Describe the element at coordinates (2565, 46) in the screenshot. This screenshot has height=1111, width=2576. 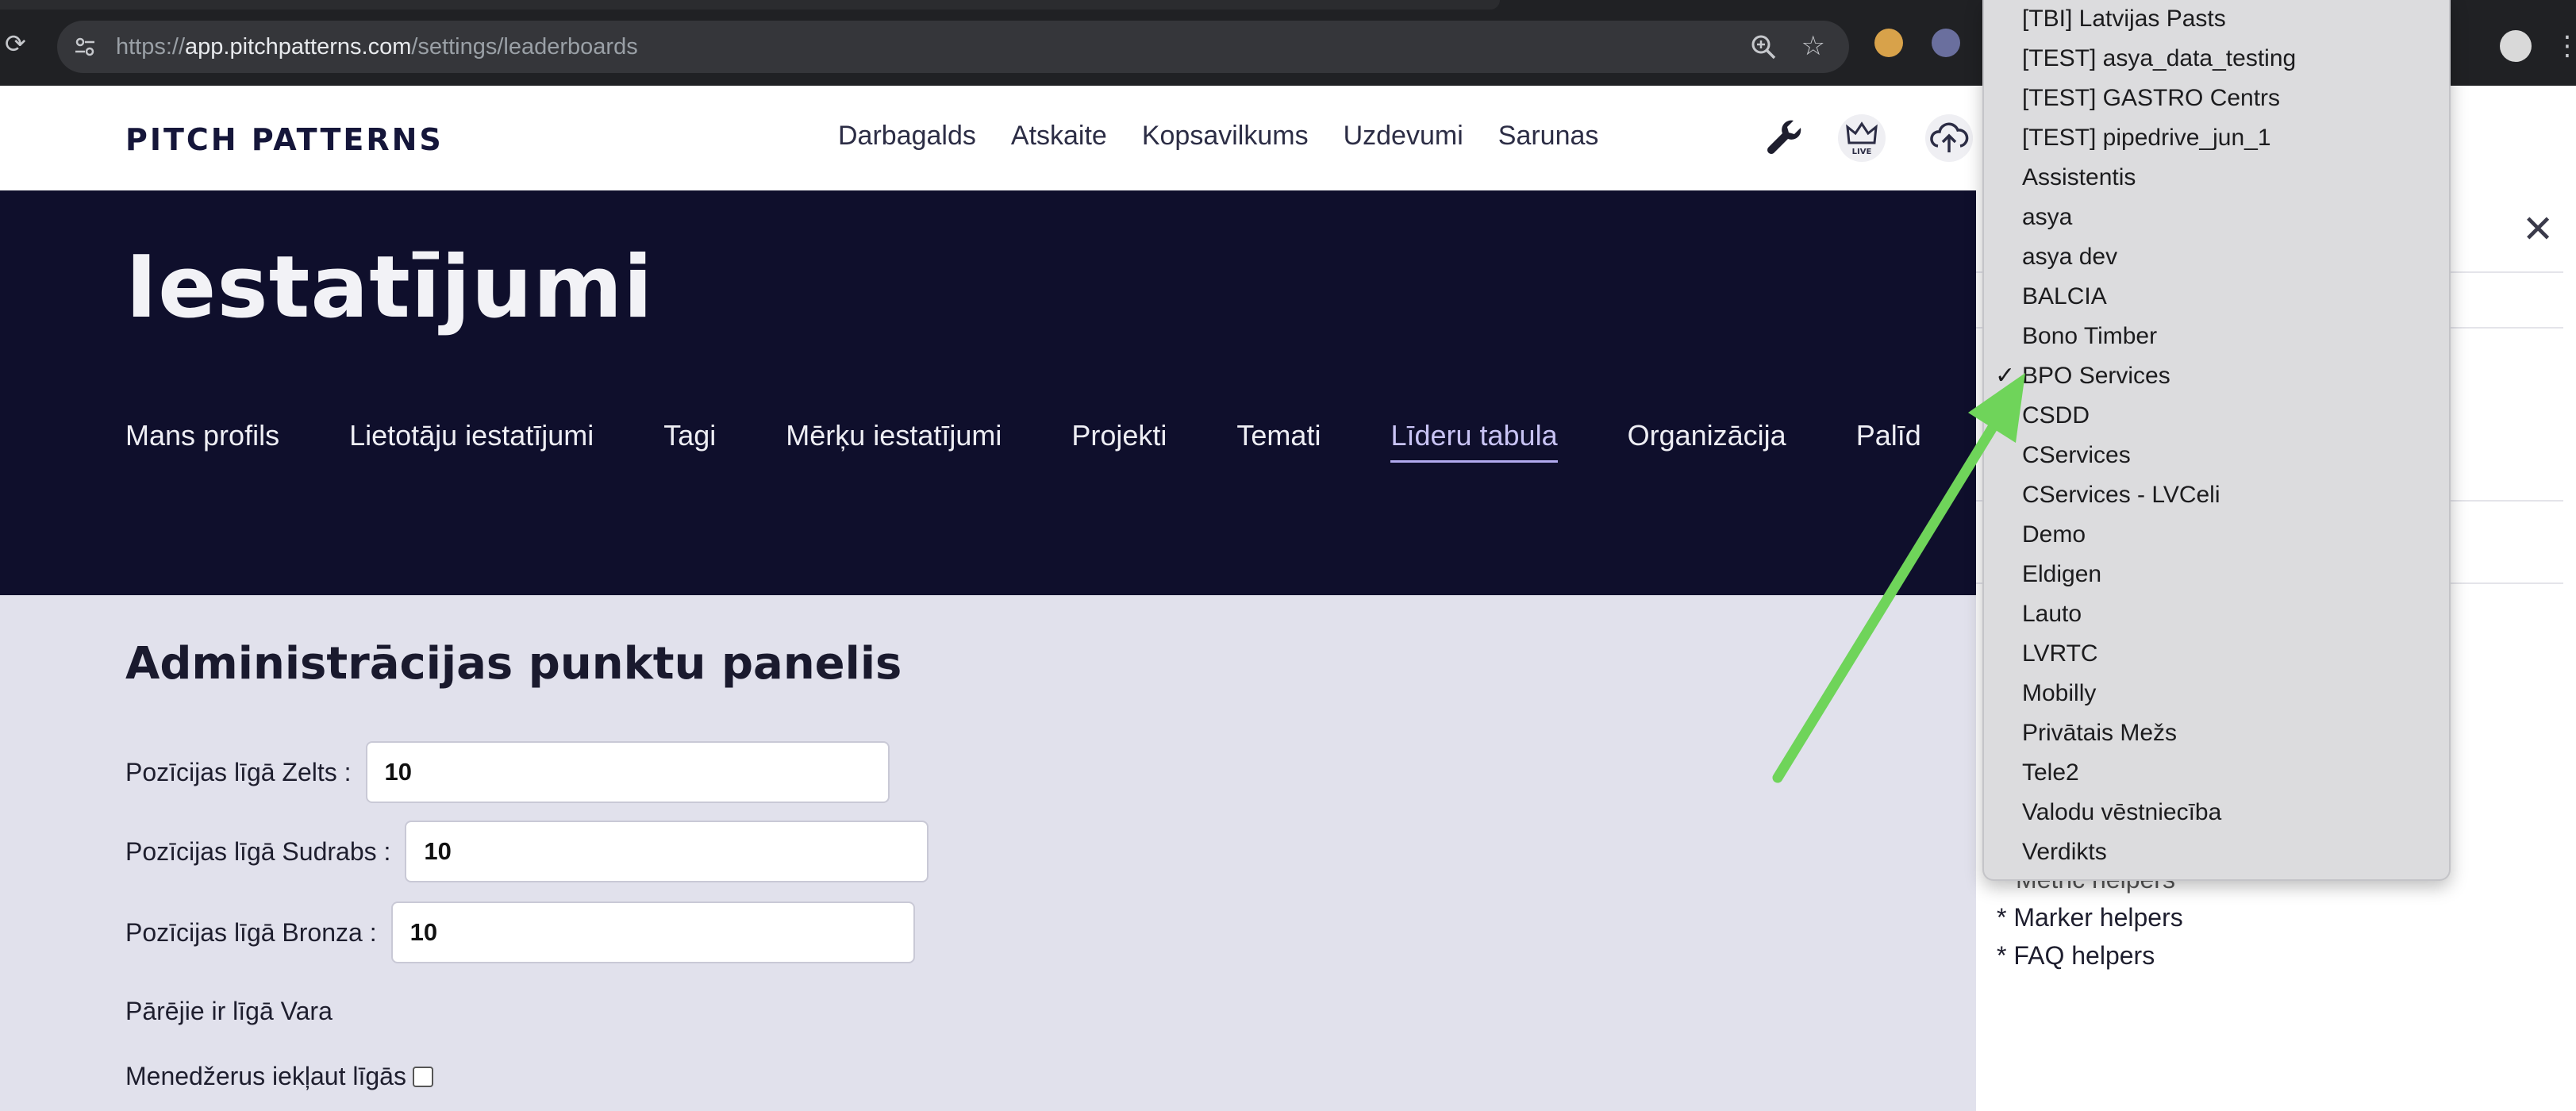
I see `browser-menu-icon: ⋮` at that location.